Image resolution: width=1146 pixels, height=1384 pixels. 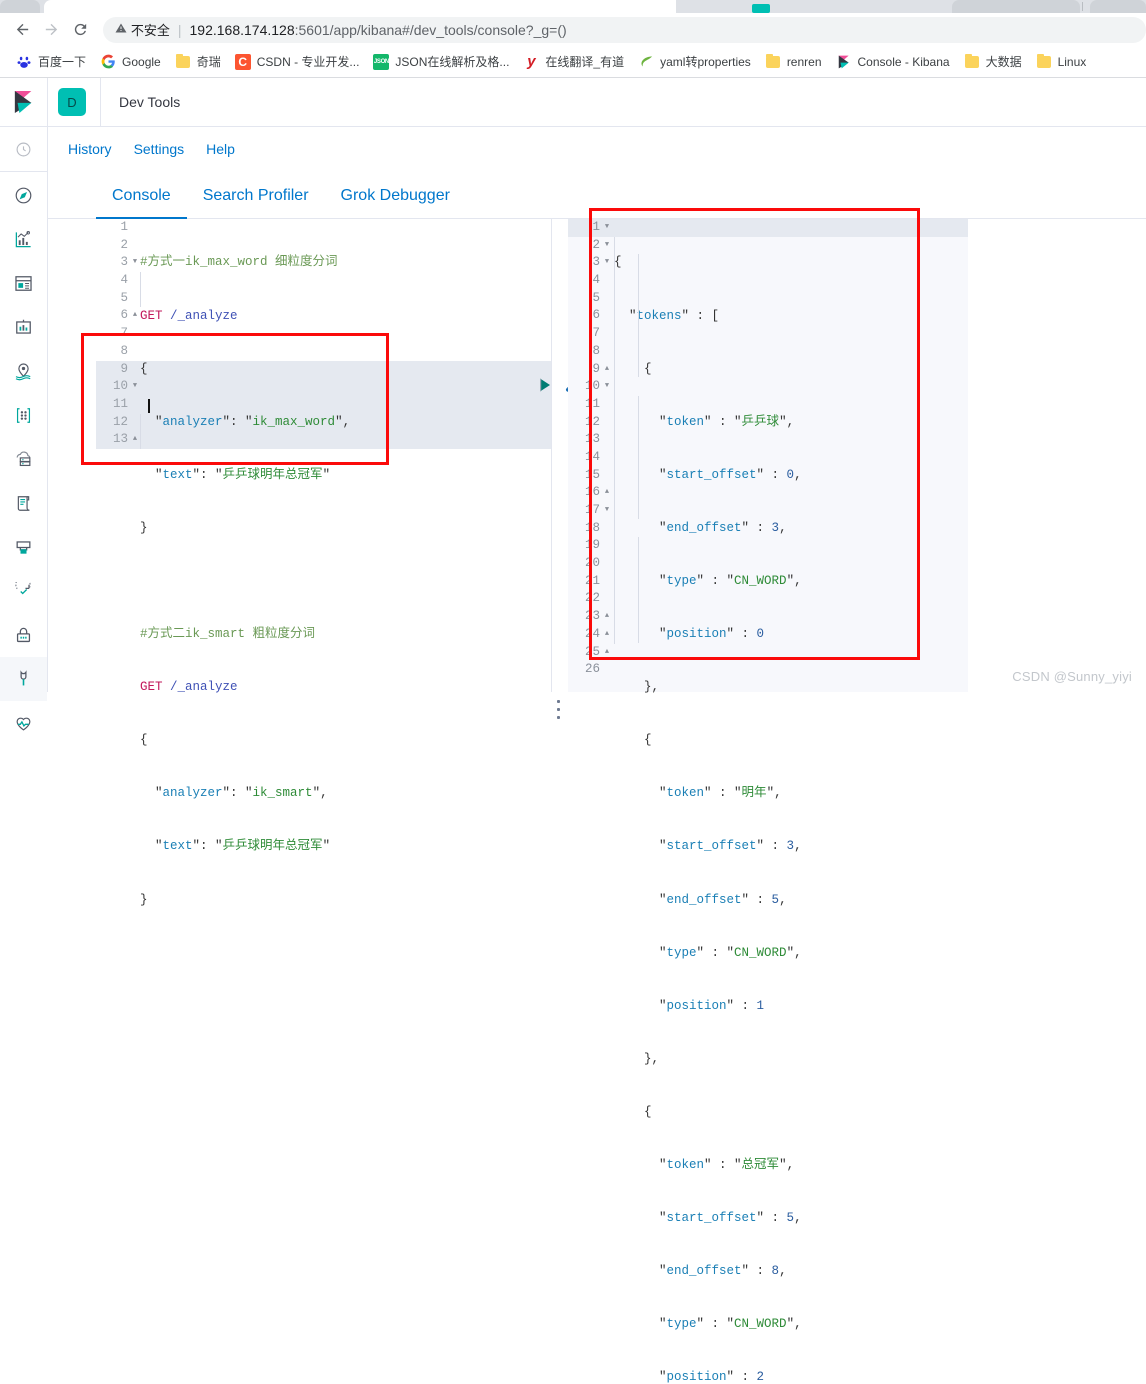 I want to click on sidebar-item-logs, so click(x=23, y=503).